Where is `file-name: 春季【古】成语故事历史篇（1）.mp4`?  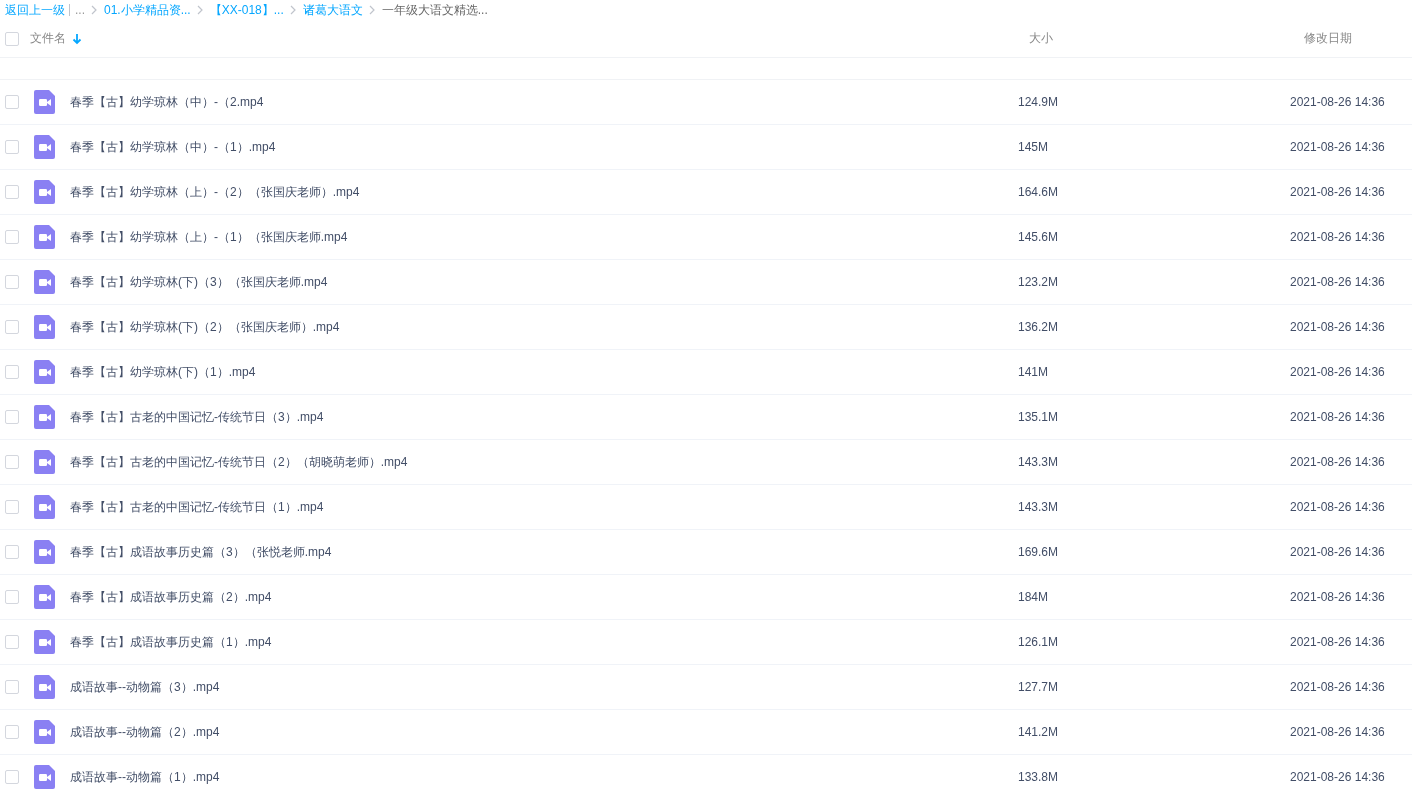 file-name: 春季【古】成语故事历史篇（1）.mp4 is located at coordinates (171, 641).